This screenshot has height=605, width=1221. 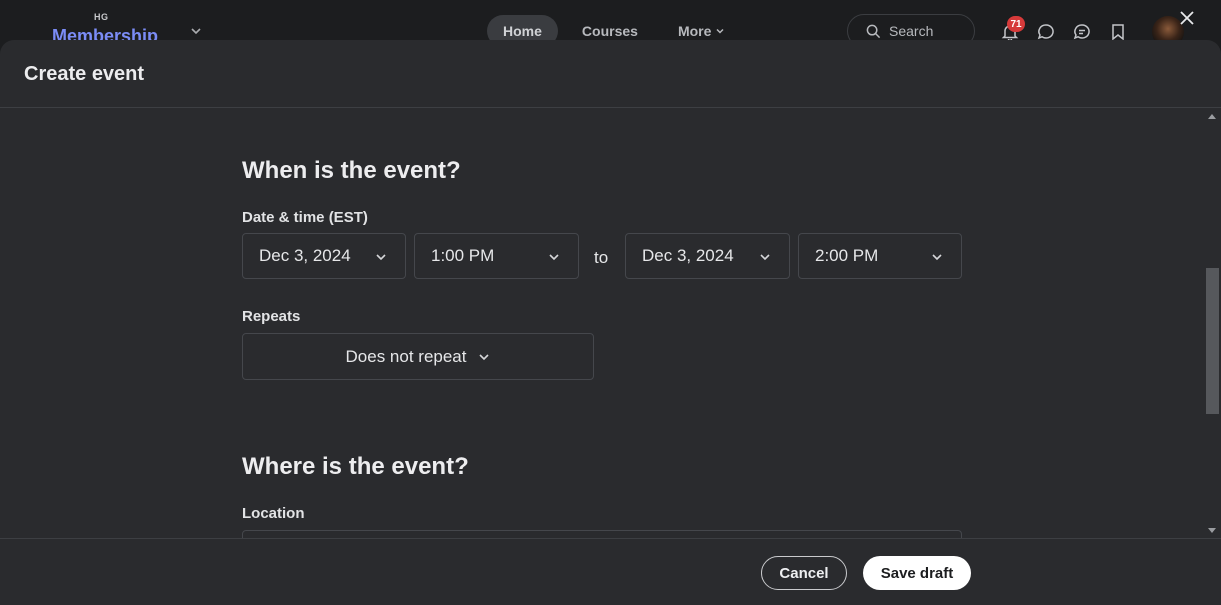 What do you see at coordinates (873, 31) in the screenshot?
I see `search-icon` at bounding box center [873, 31].